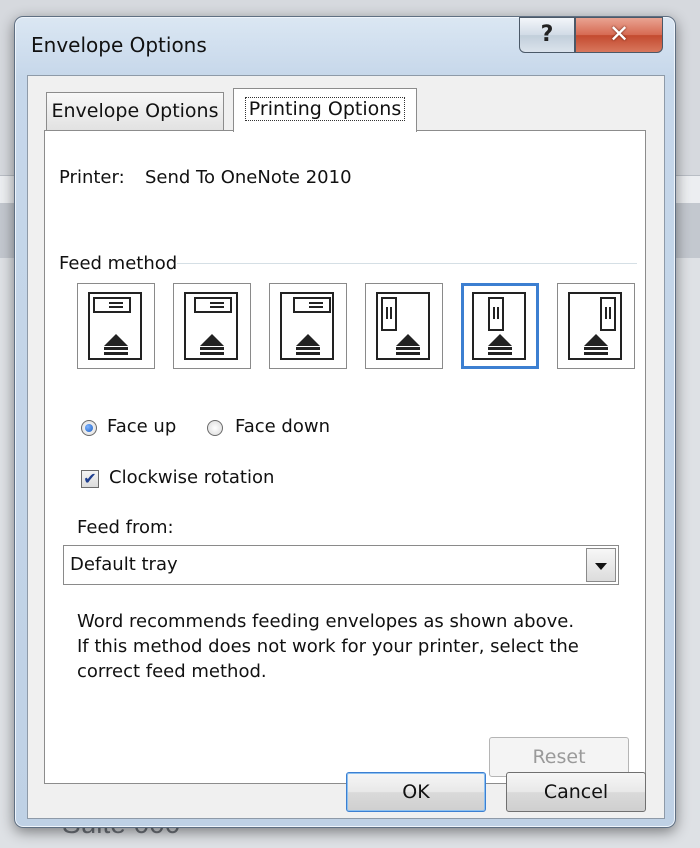 This screenshot has width=700, height=848. I want to click on help-button: ?, so click(547, 35).